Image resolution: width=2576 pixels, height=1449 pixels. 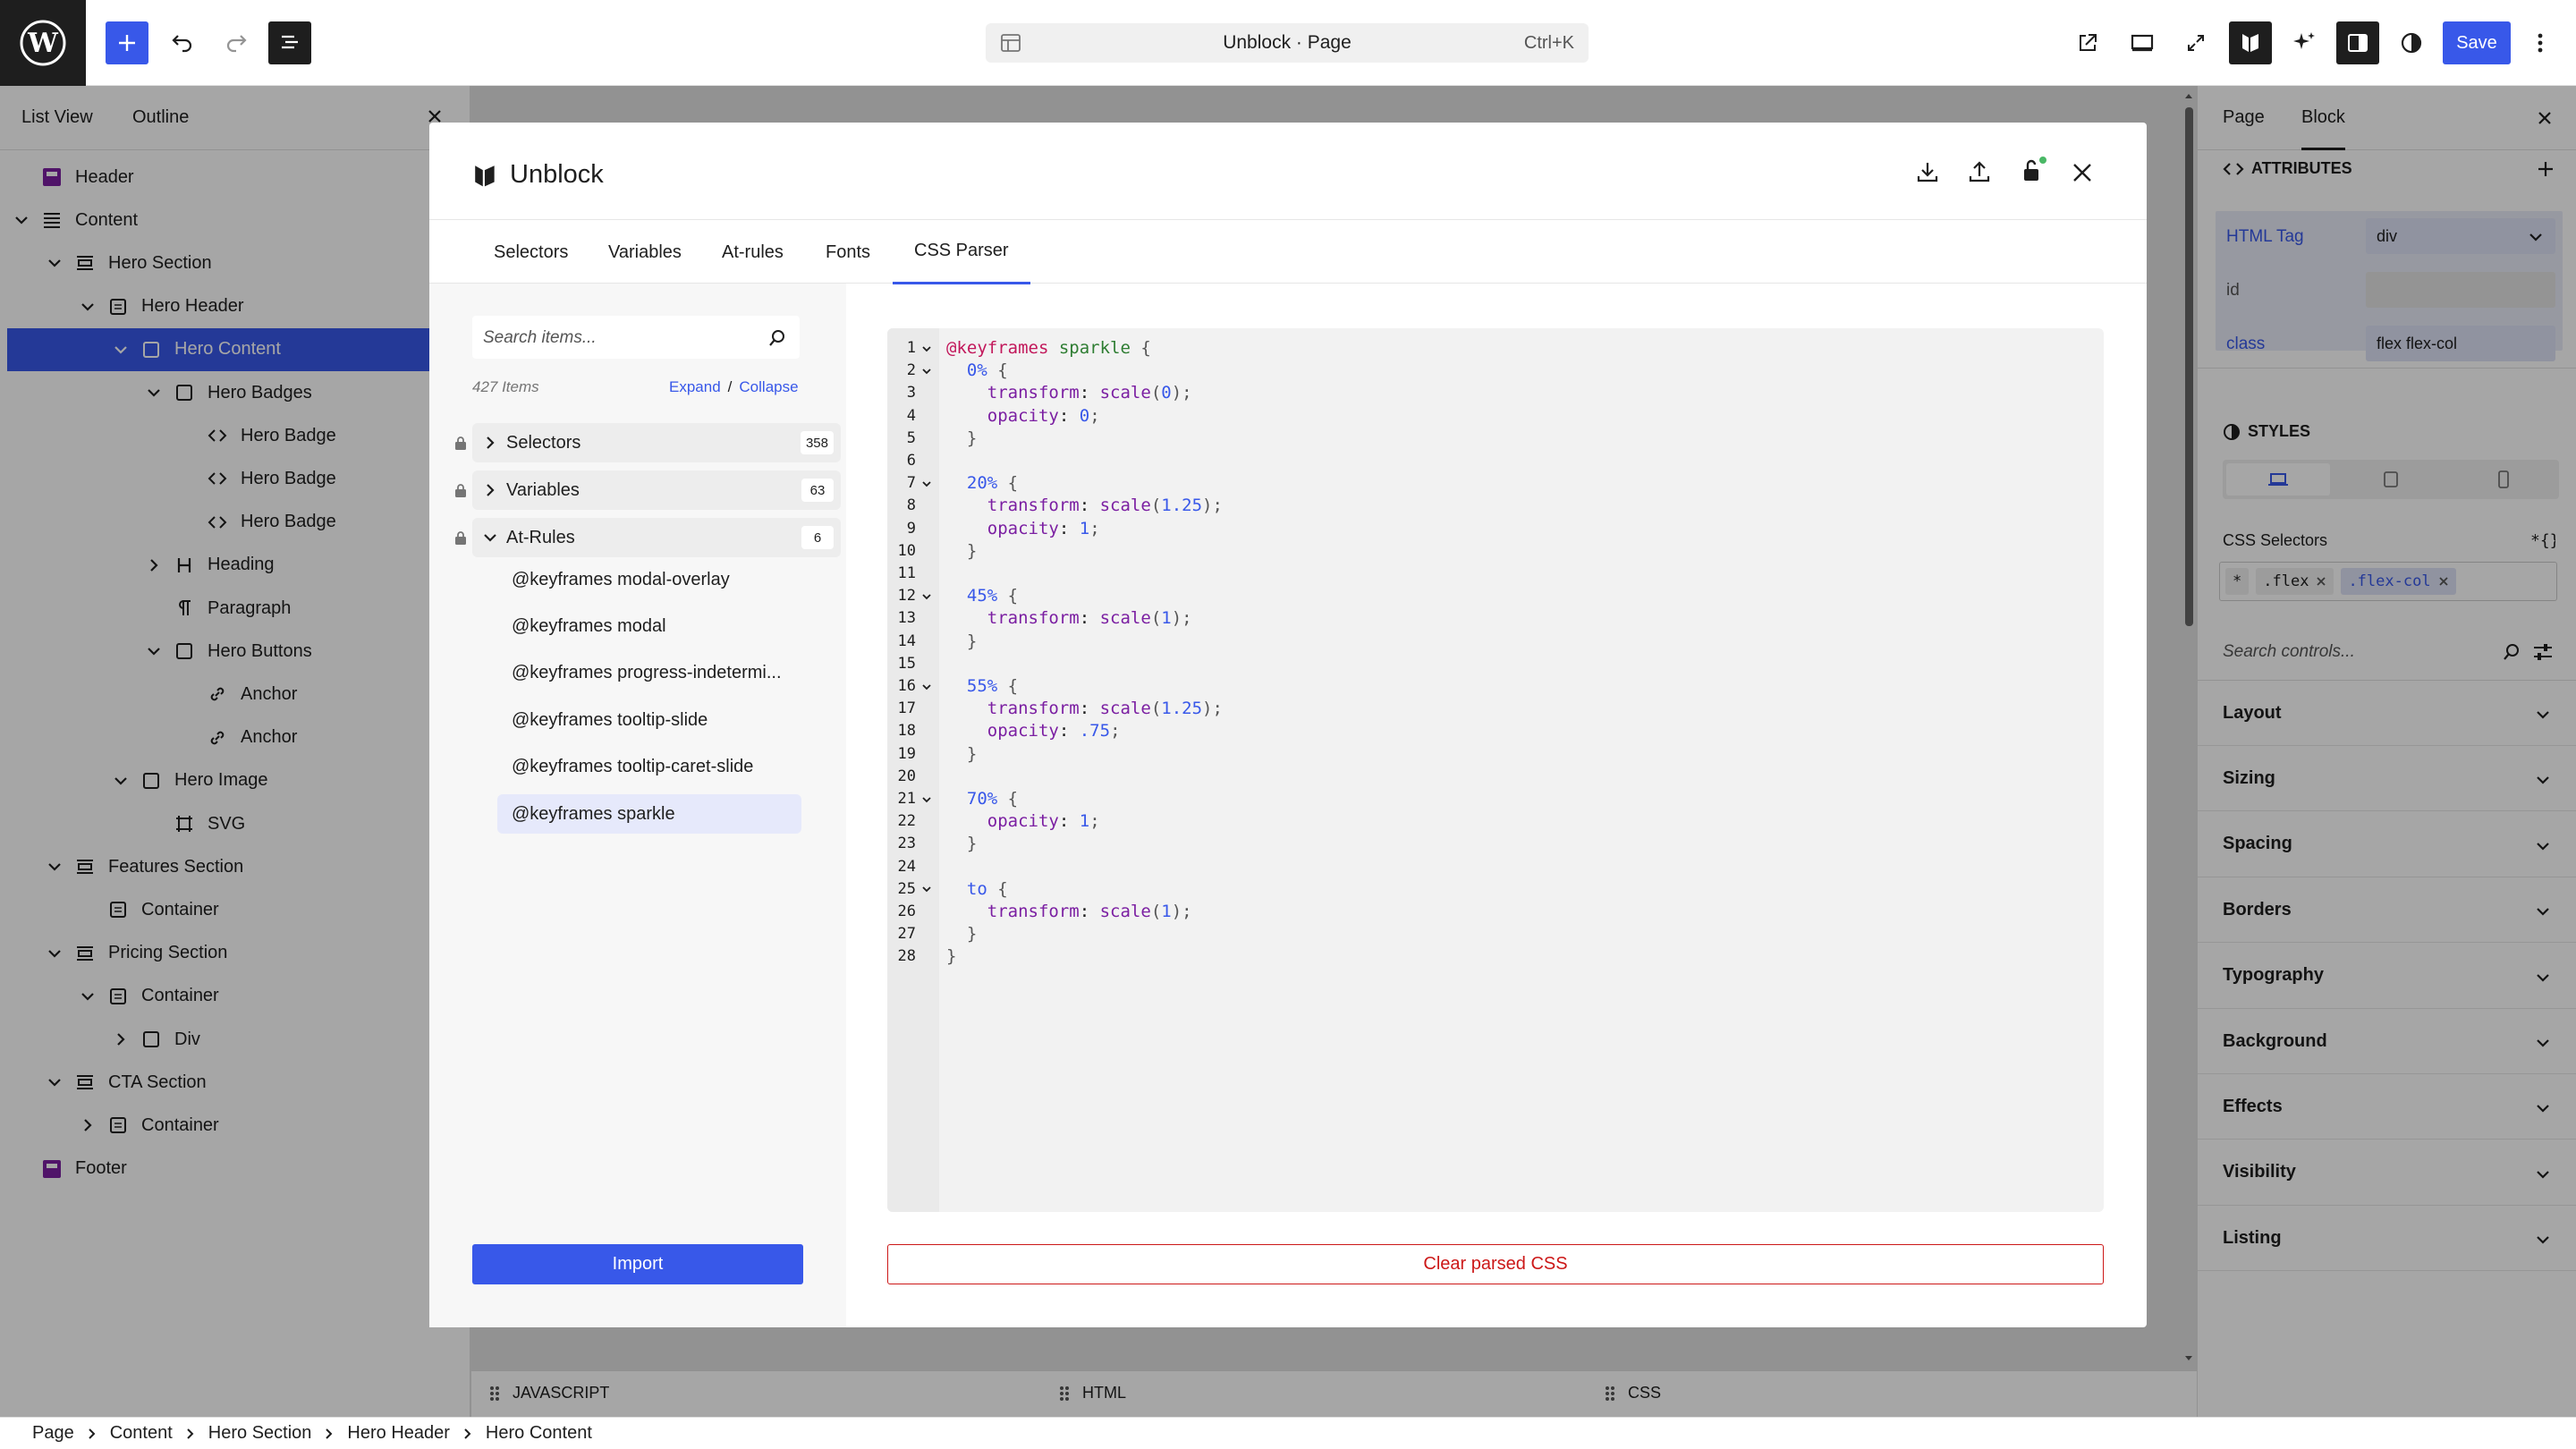 I want to click on at-rule-item: @keyframes modal-overlay, so click(x=649, y=579).